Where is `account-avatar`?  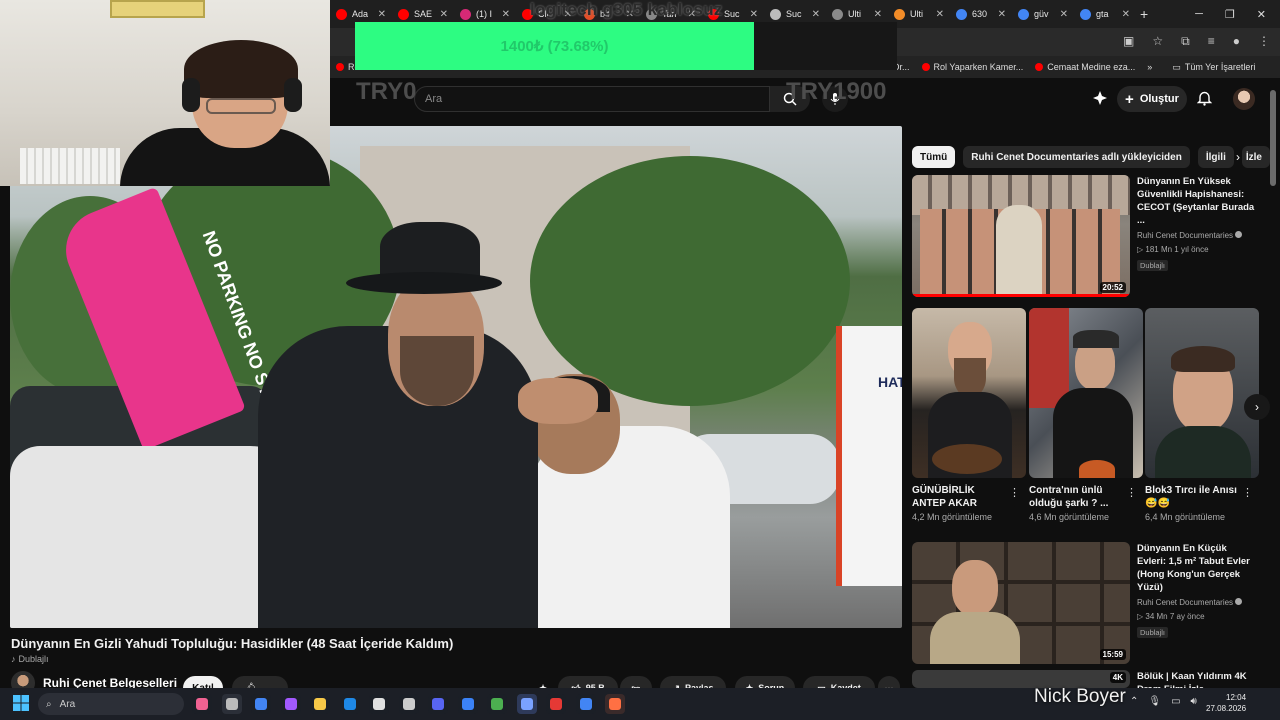 account-avatar is located at coordinates (1244, 99).